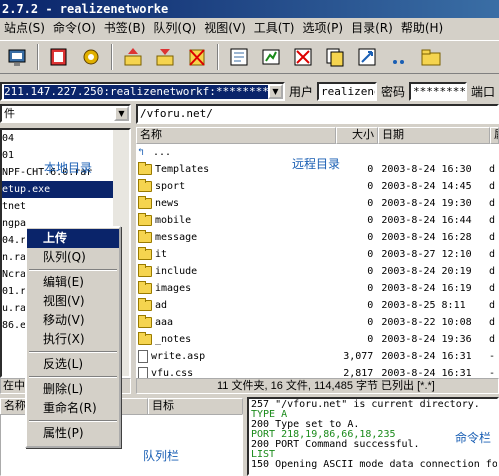  What do you see at coordinates (14, 274) in the screenshot?
I see `local-file-name: Ncra` at bounding box center [14, 274].